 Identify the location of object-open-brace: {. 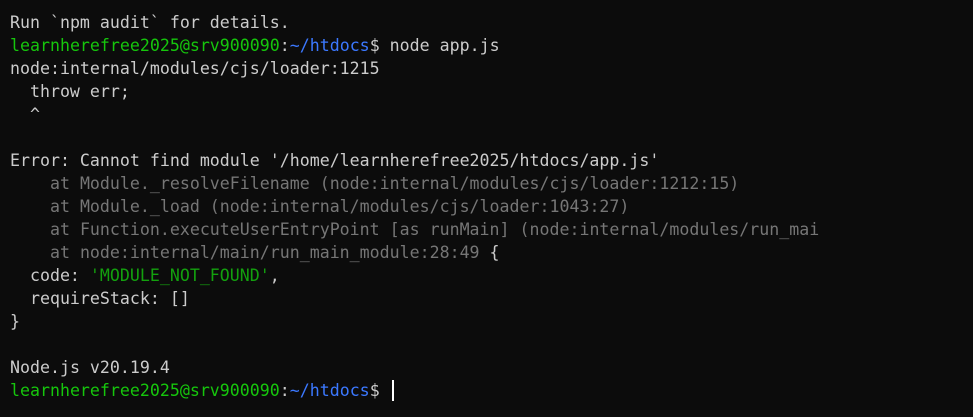
(489, 252).